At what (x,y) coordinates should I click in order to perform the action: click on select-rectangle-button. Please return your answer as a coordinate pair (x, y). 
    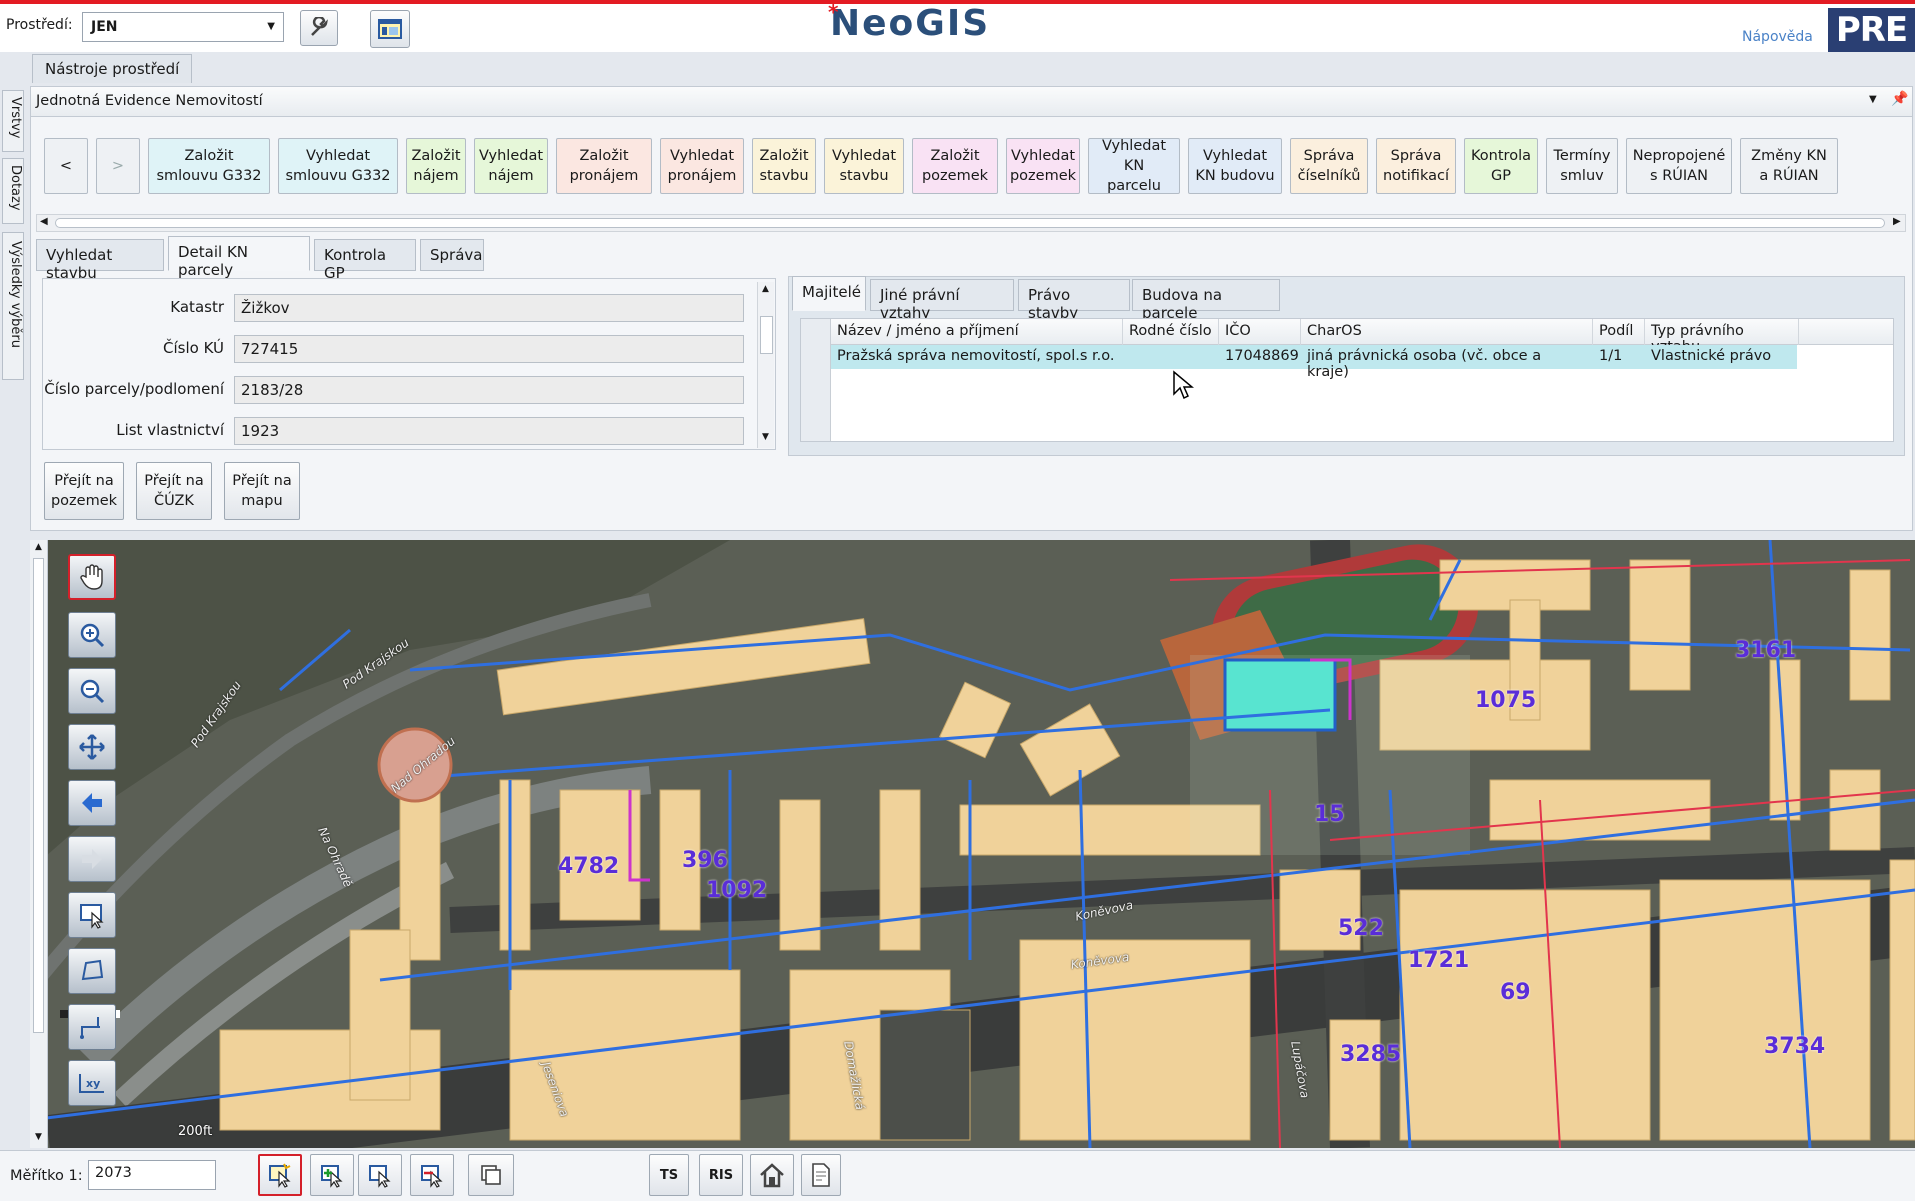
    Looking at the image, I should click on (92, 915).